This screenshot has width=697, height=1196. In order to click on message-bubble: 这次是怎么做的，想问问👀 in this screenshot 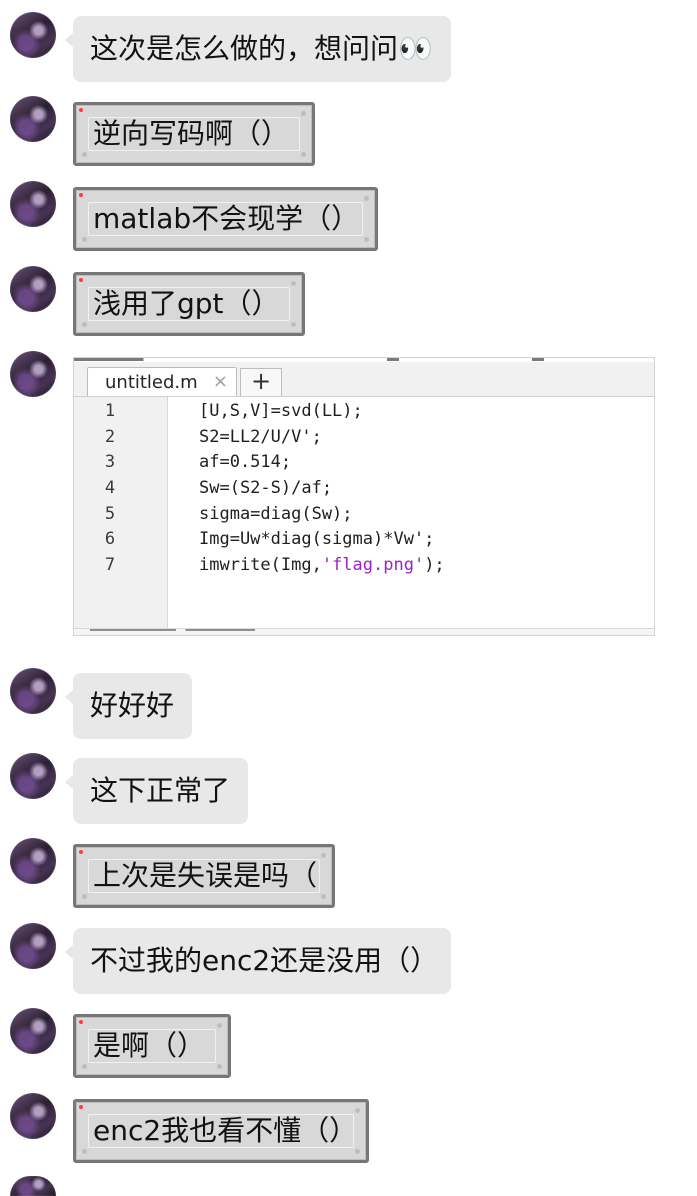, I will do `click(258, 49)`.